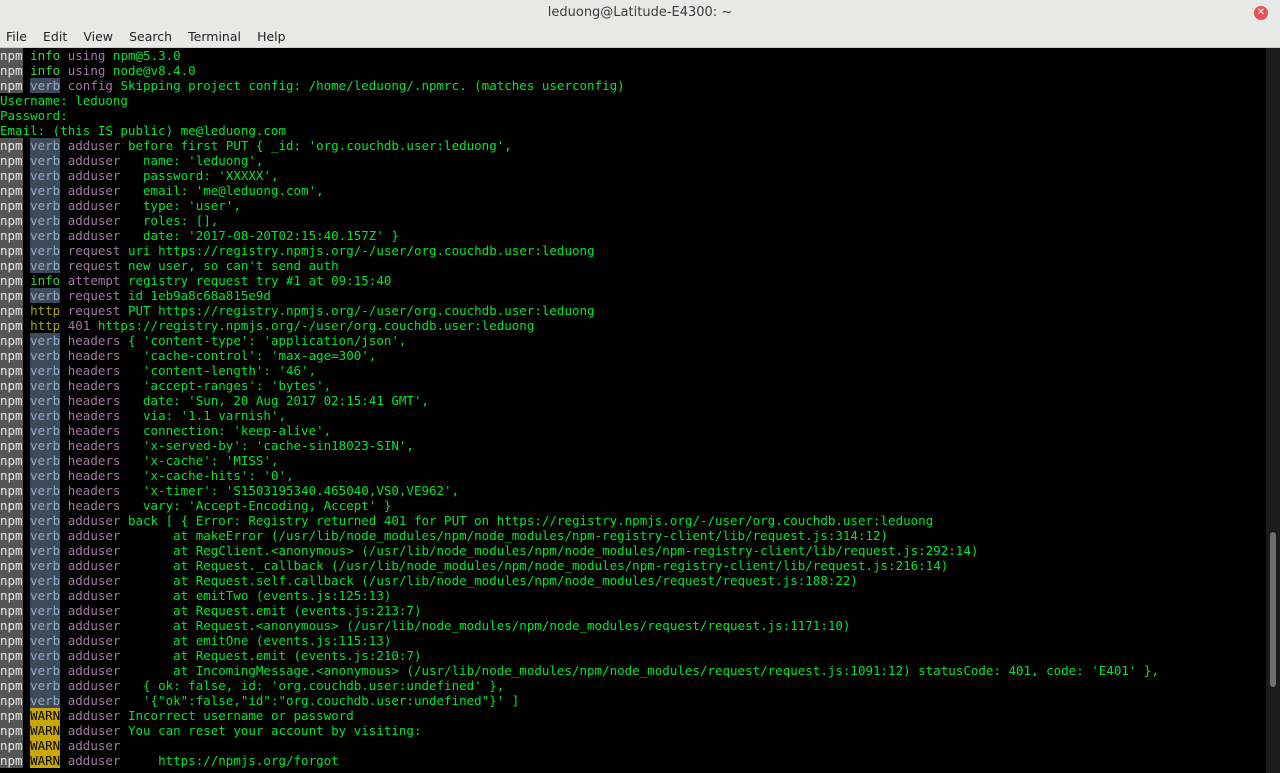 This screenshot has height=773, width=1280. Describe the element at coordinates (252, 355) in the screenshot. I see `log-message: 'cache-control': 'max-age=300',` at that location.